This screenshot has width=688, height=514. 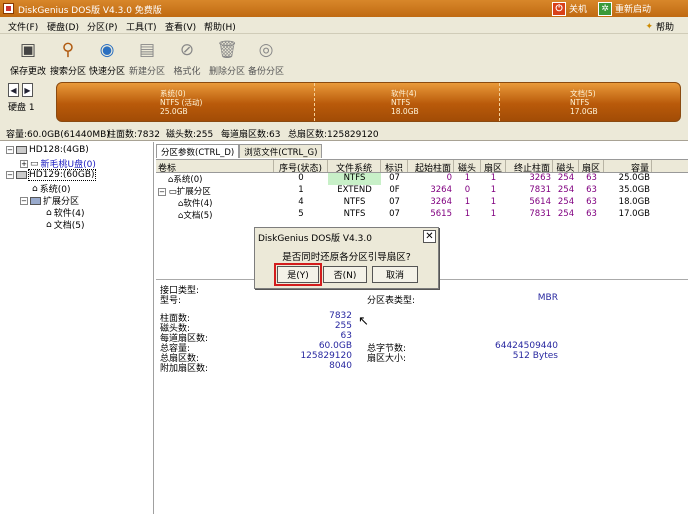 I want to click on format-icon: ⊘, so click(x=187, y=50).